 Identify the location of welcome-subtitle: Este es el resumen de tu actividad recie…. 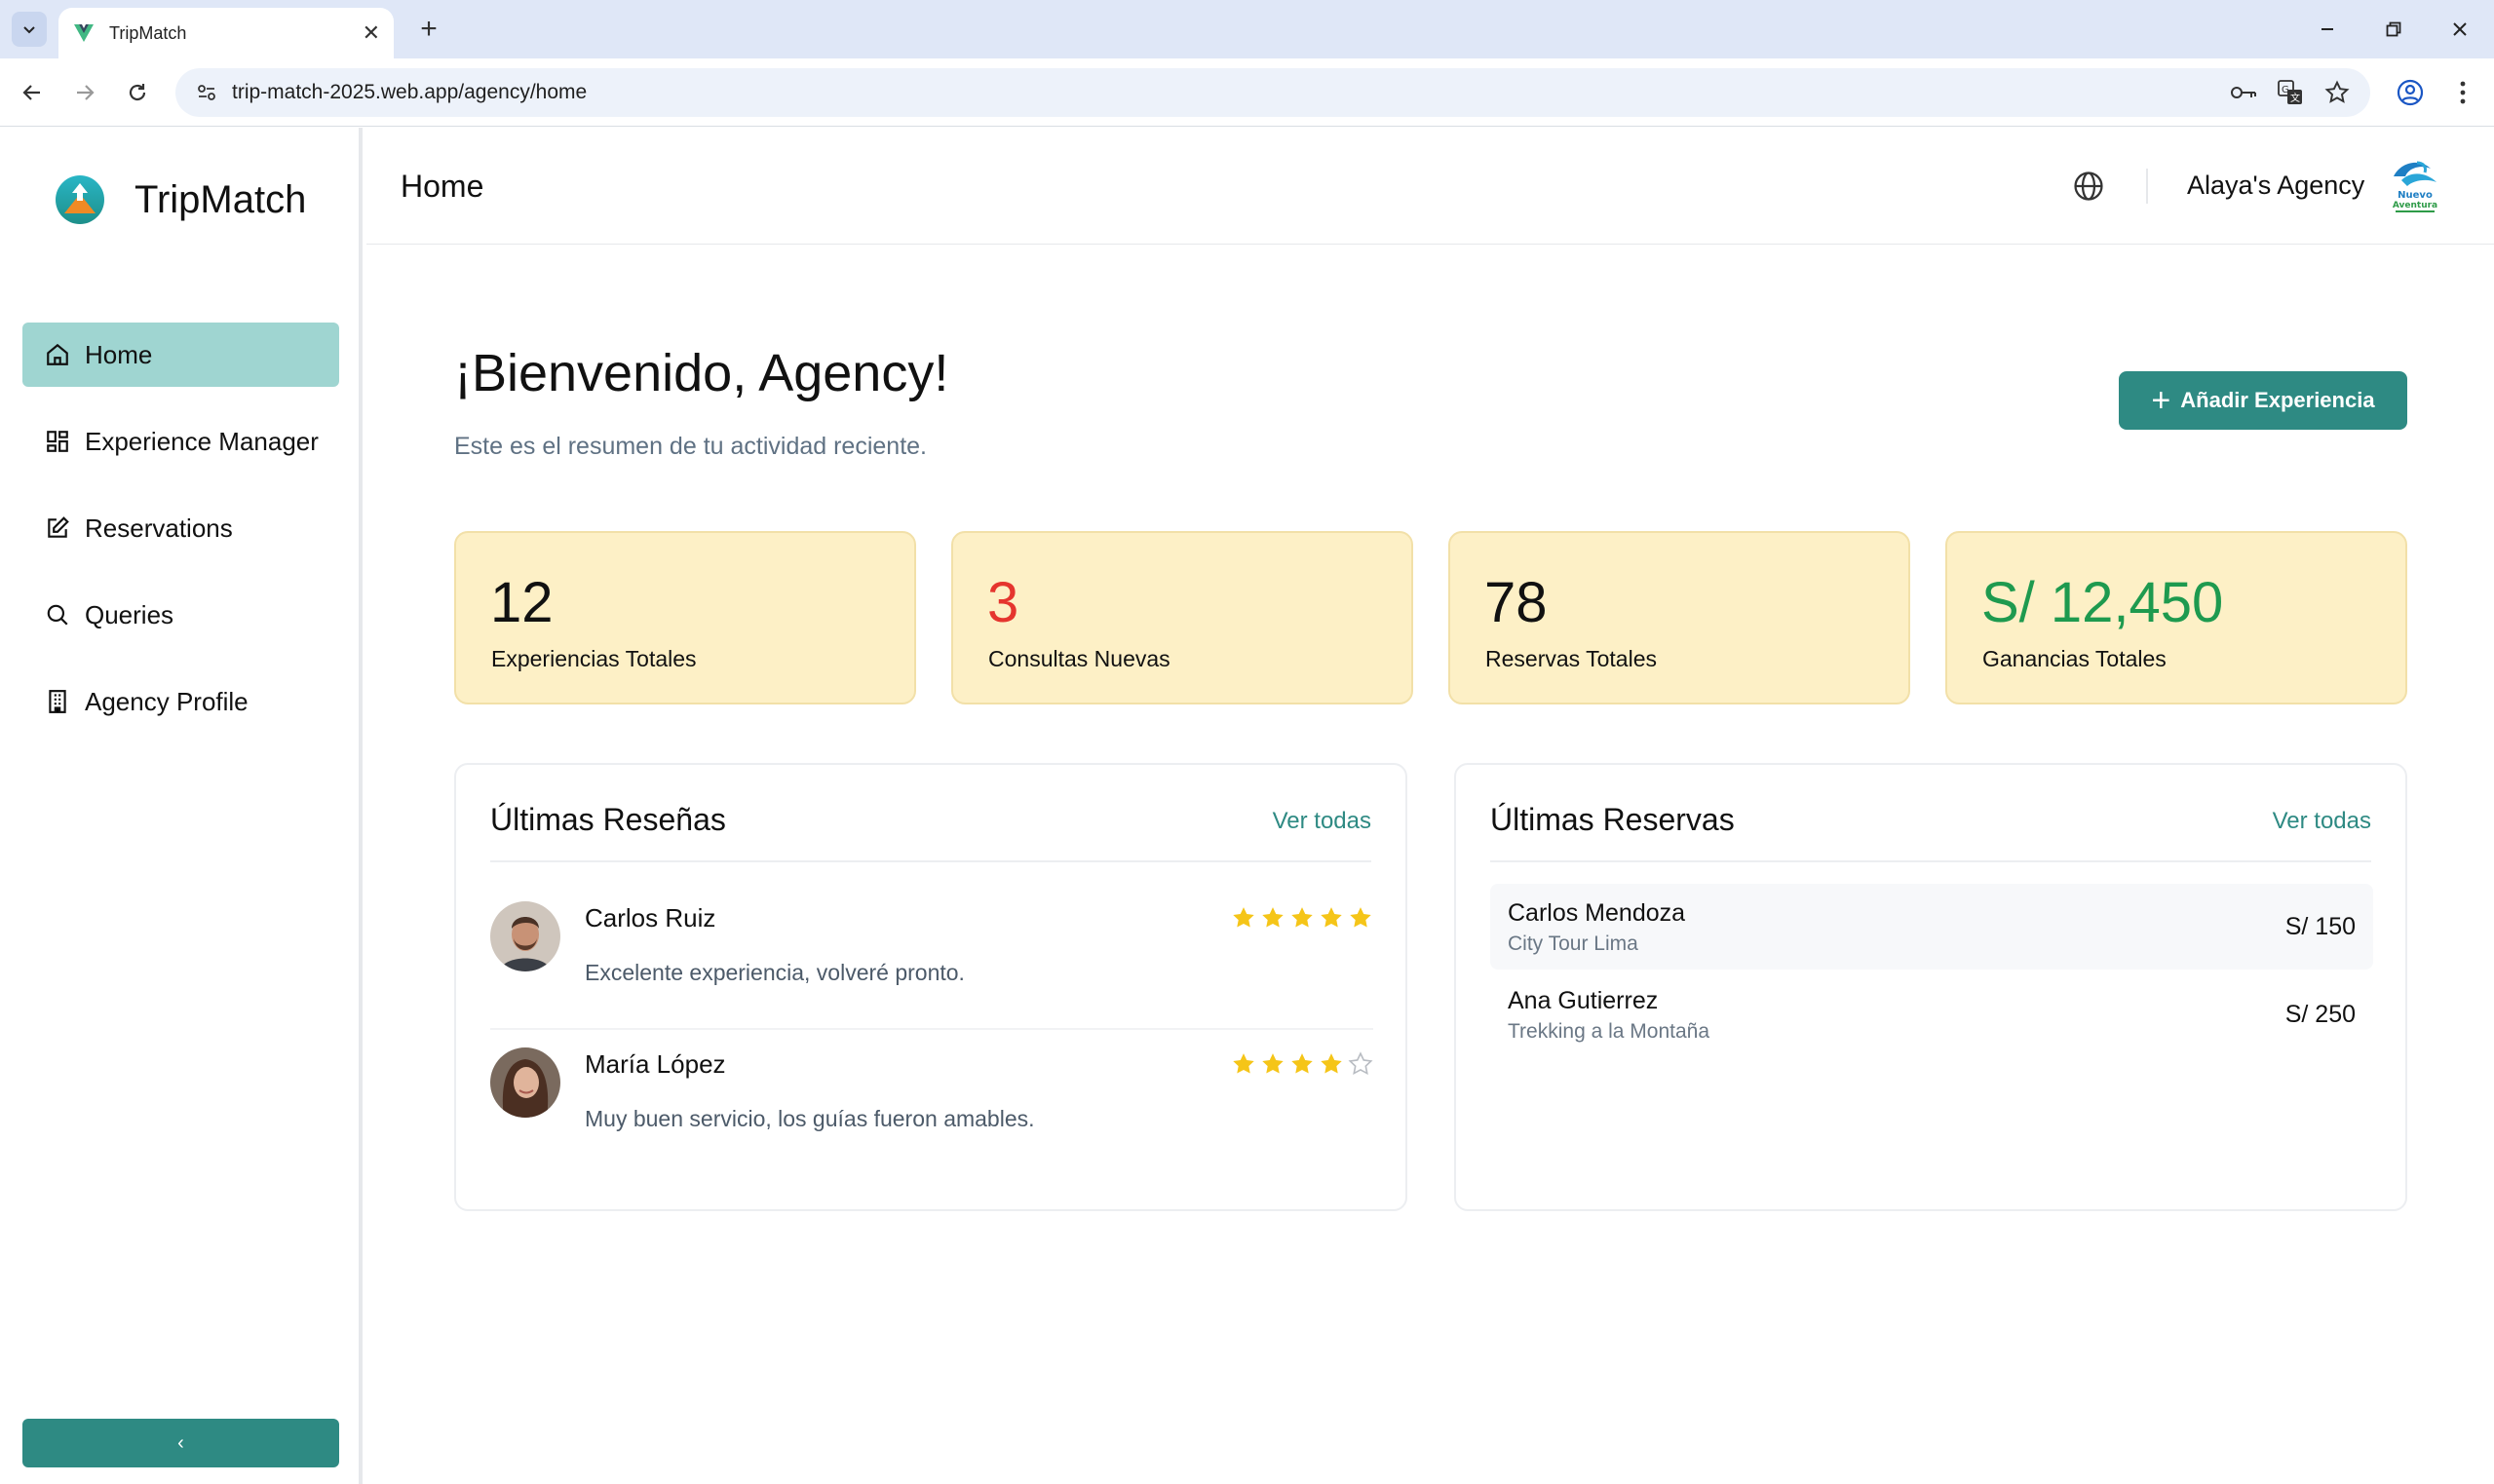
(690, 446).